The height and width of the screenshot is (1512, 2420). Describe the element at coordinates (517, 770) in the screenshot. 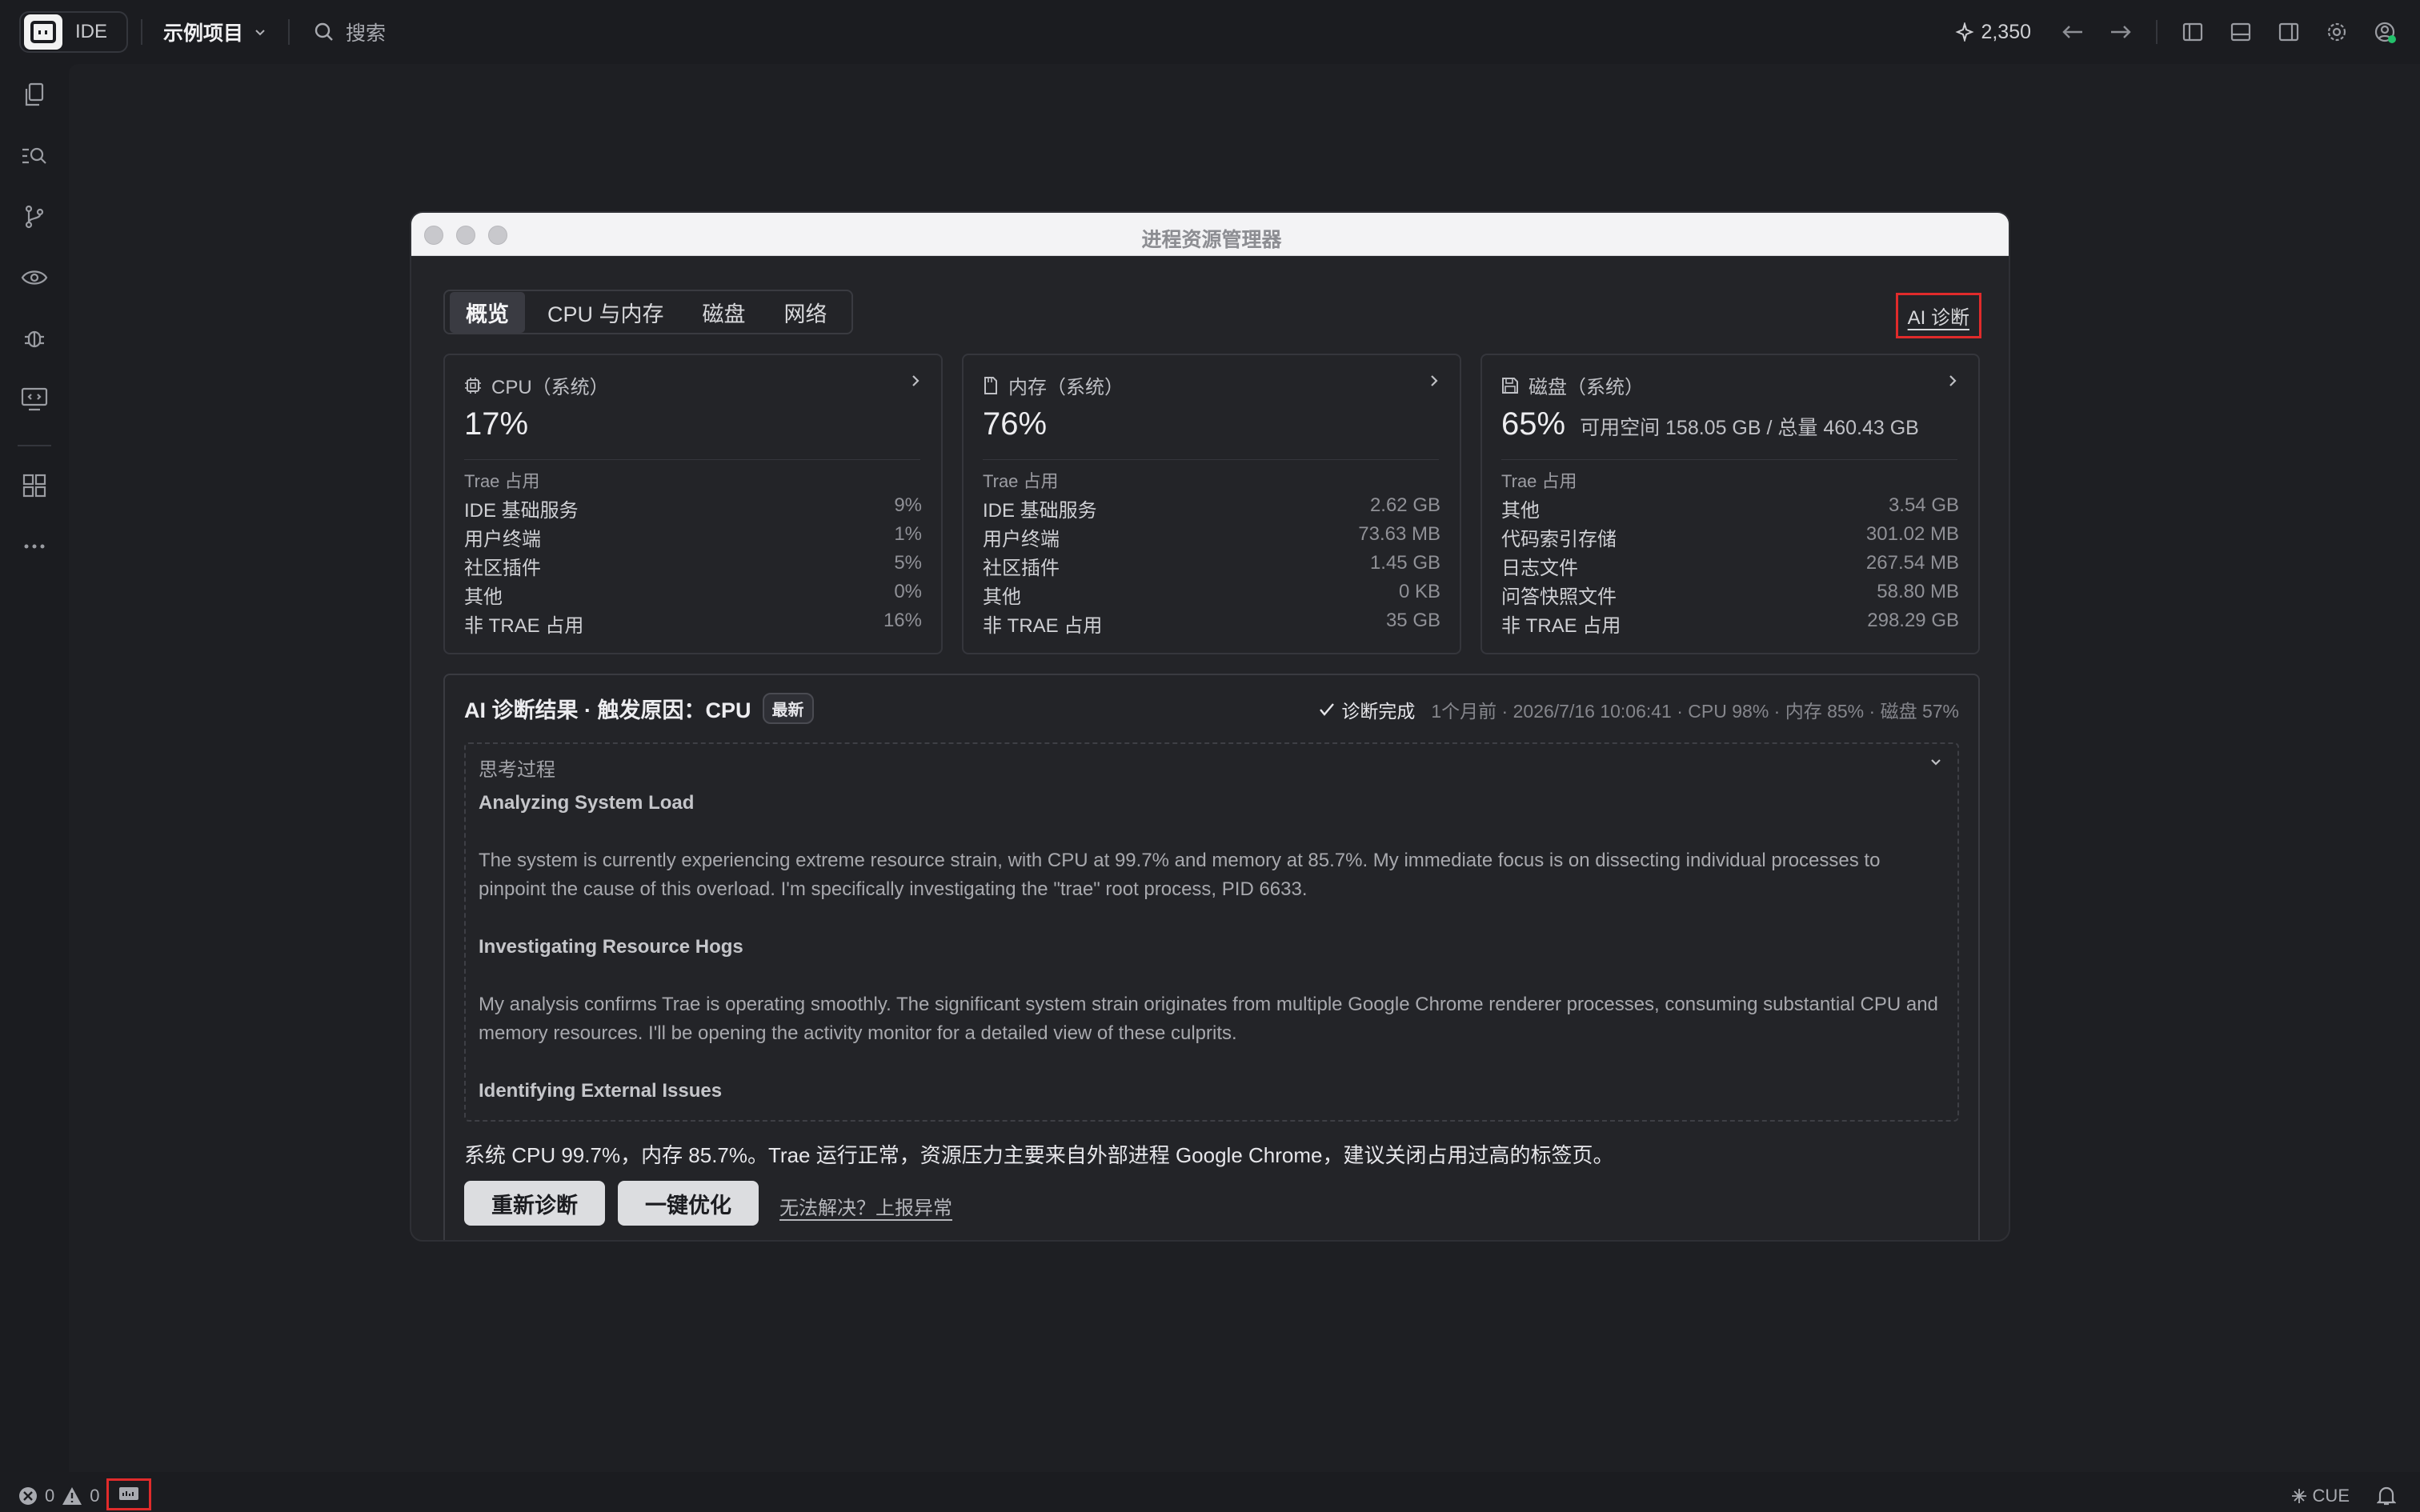

I see `thinking-label: 思考过程` at that location.